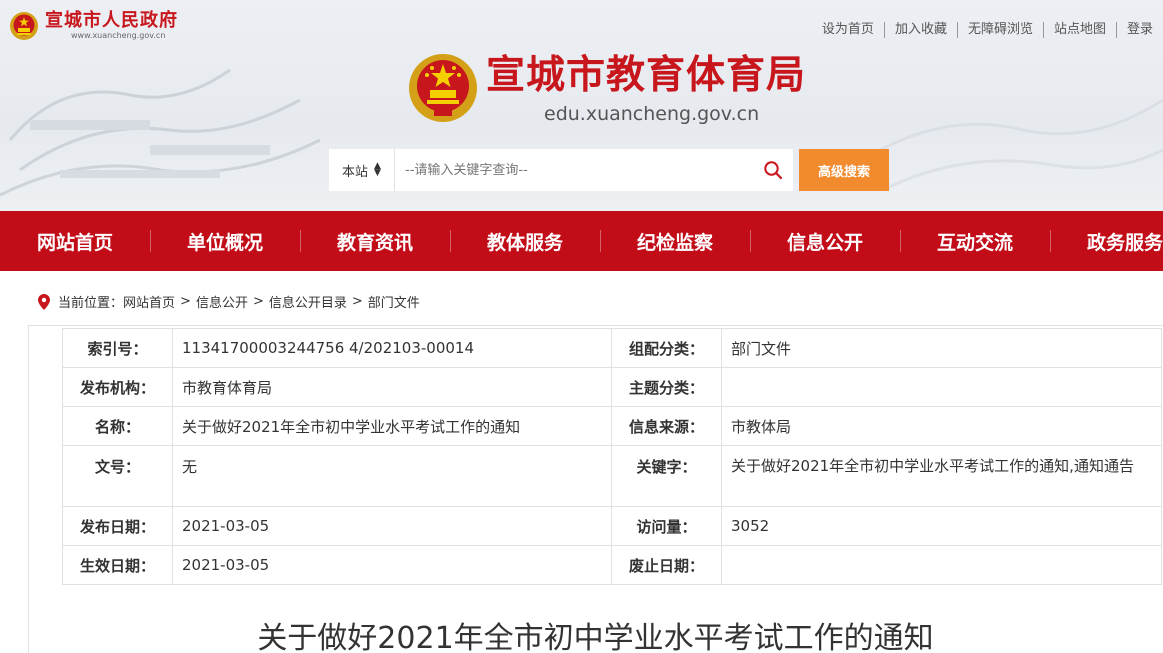 This screenshot has height=653, width=1163. What do you see at coordinates (111, 20) in the screenshot?
I see `gov-name: 宣城市人民政府` at bounding box center [111, 20].